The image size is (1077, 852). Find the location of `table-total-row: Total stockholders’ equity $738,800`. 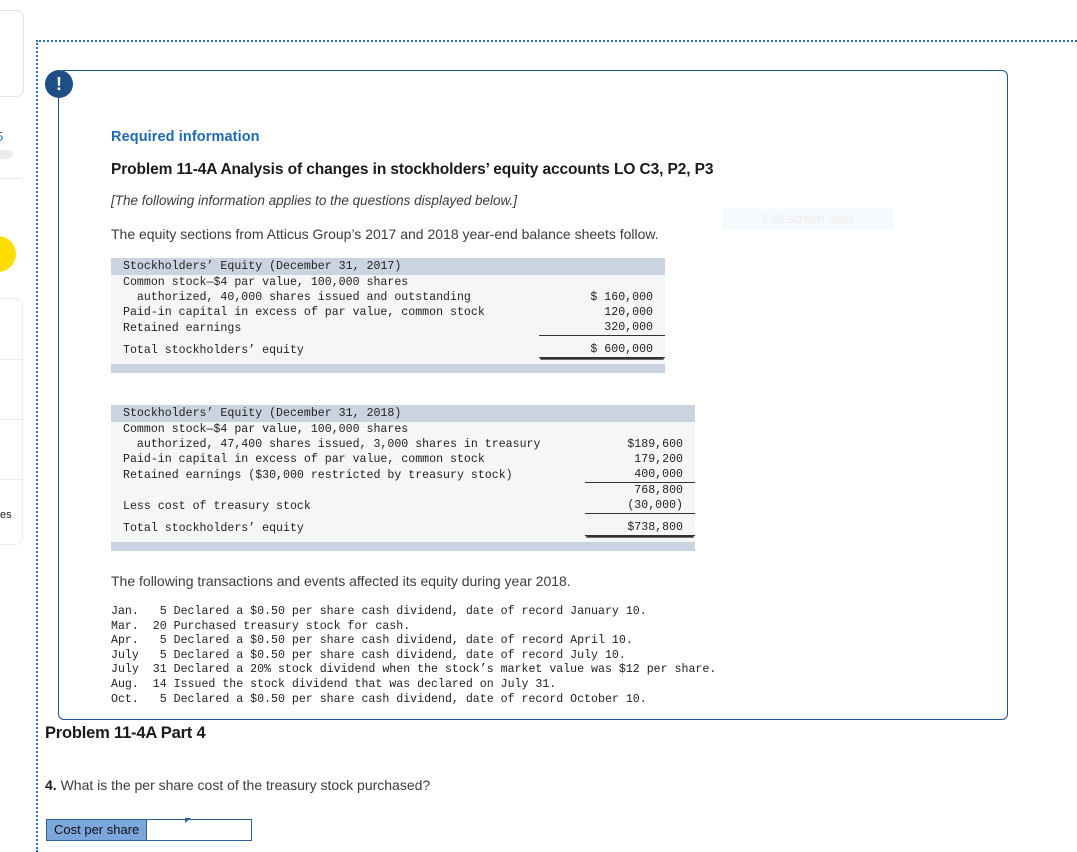

table-total-row: Total stockholders’ equity $738,800 is located at coordinates (403, 528).